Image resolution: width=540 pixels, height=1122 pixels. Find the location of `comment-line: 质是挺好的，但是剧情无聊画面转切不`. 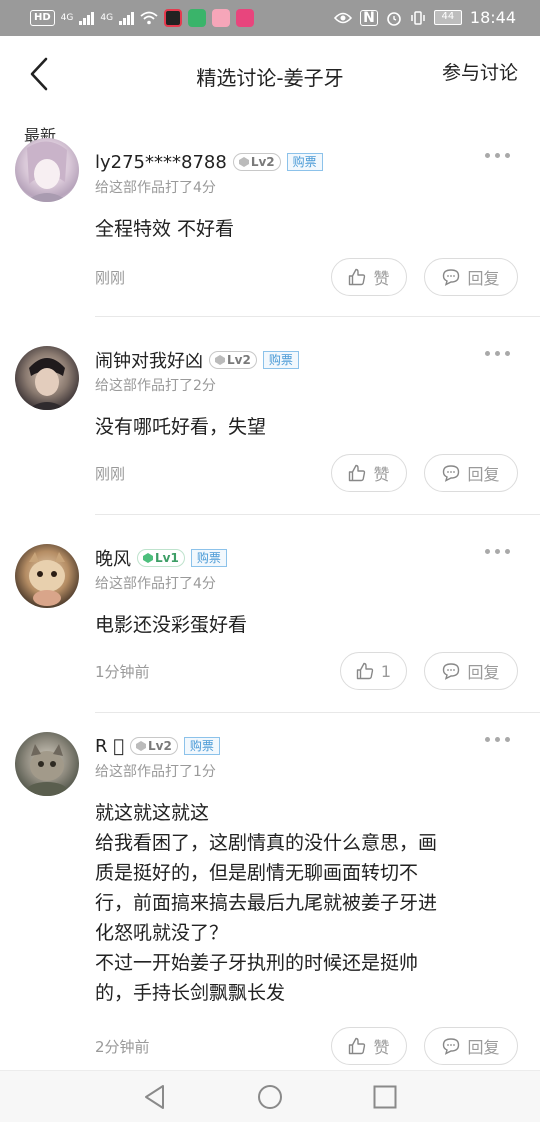

comment-line: 质是挺好的，但是剧情无聊画面转切不 is located at coordinates (257, 873).